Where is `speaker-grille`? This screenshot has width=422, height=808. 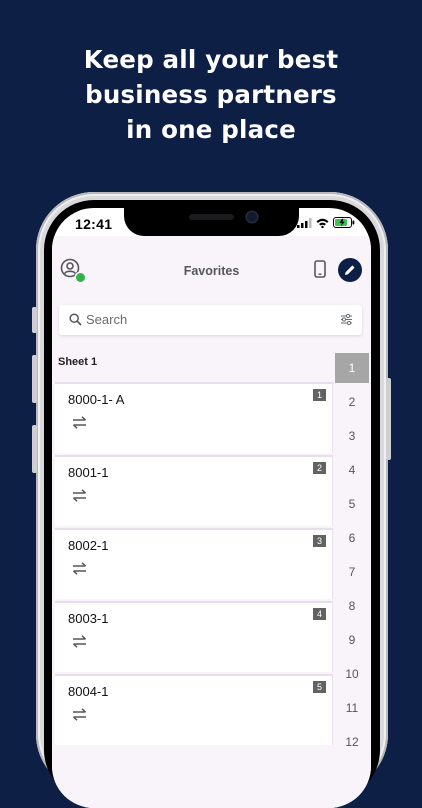 speaker-grille is located at coordinates (211, 217).